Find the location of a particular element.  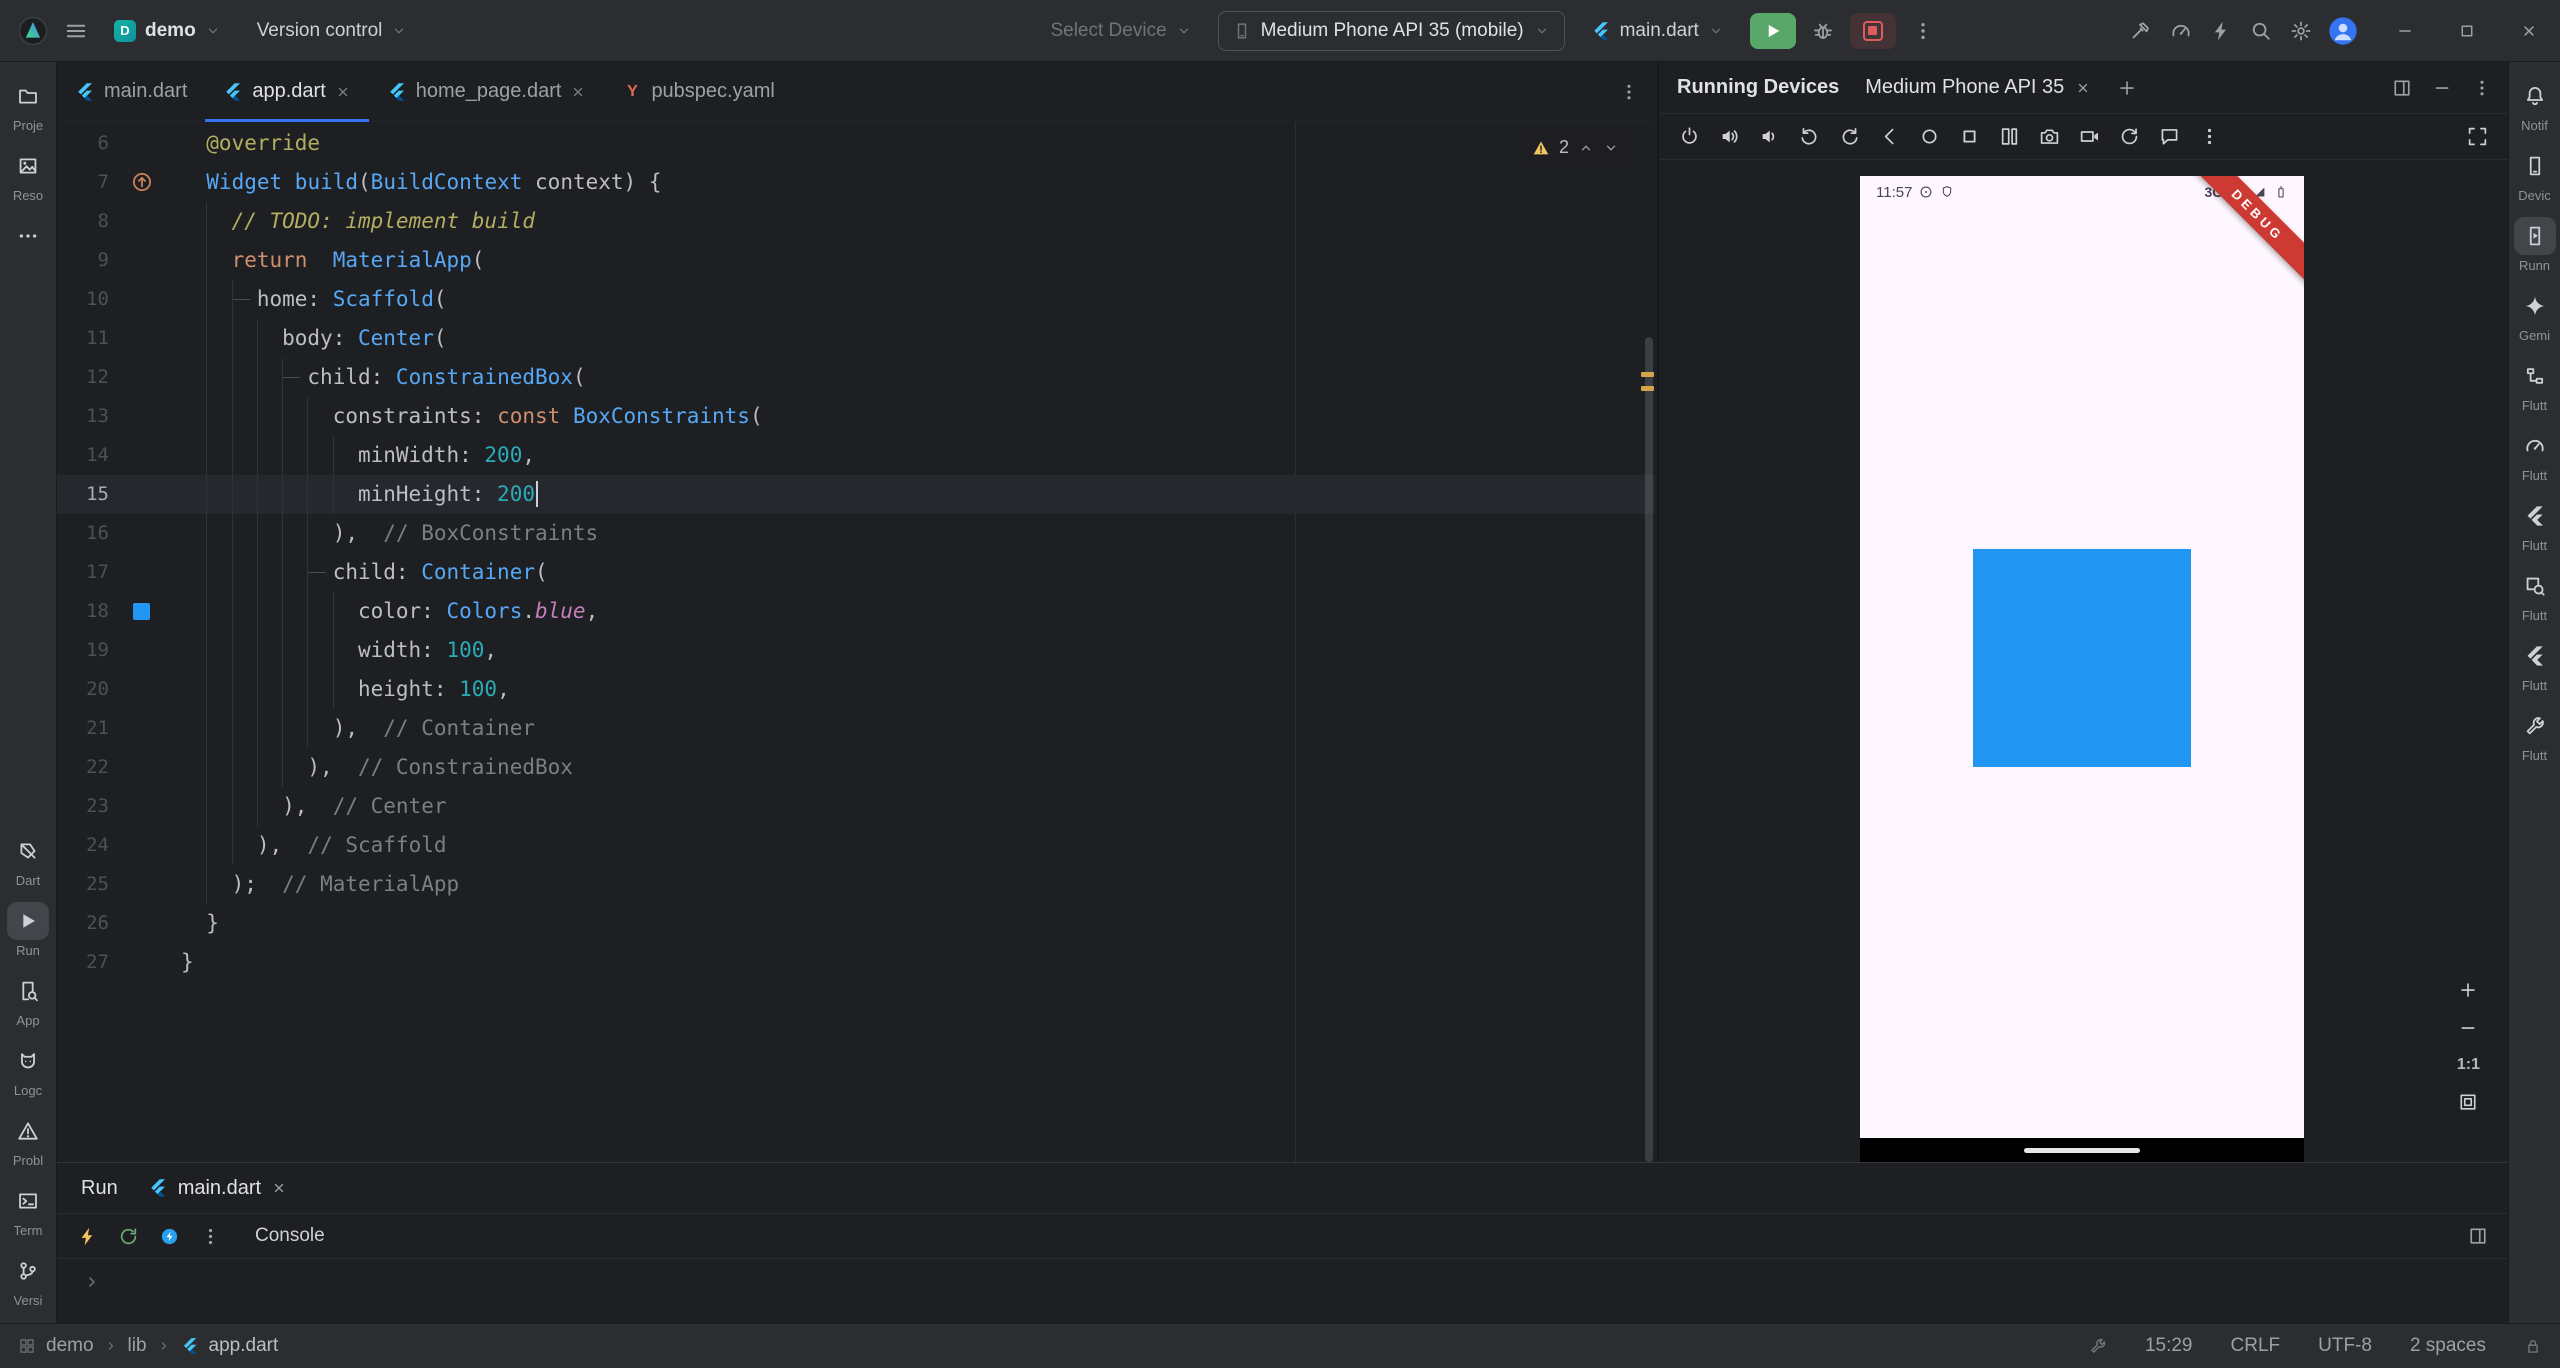

device-selector: Medium Phone API 35 (mobile) is located at coordinates (1391, 30).